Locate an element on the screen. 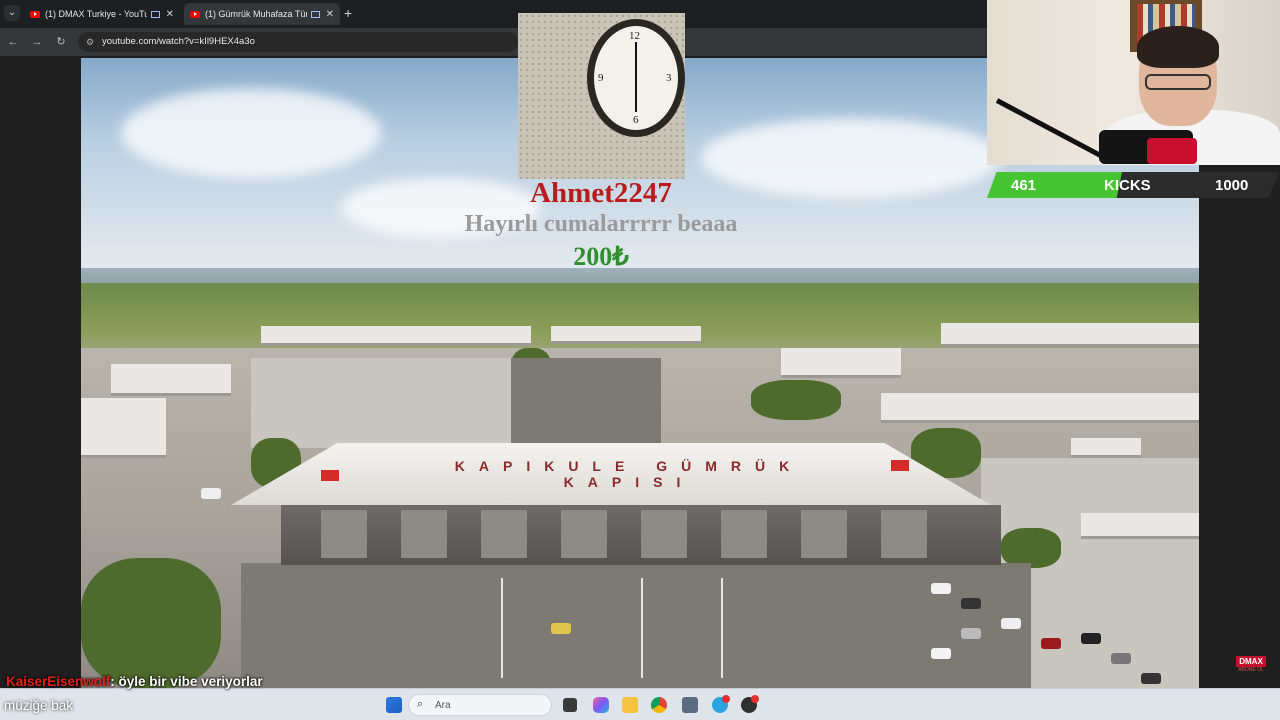 The image size is (1280, 720). plaza-road is located at coordinates (636, 625).